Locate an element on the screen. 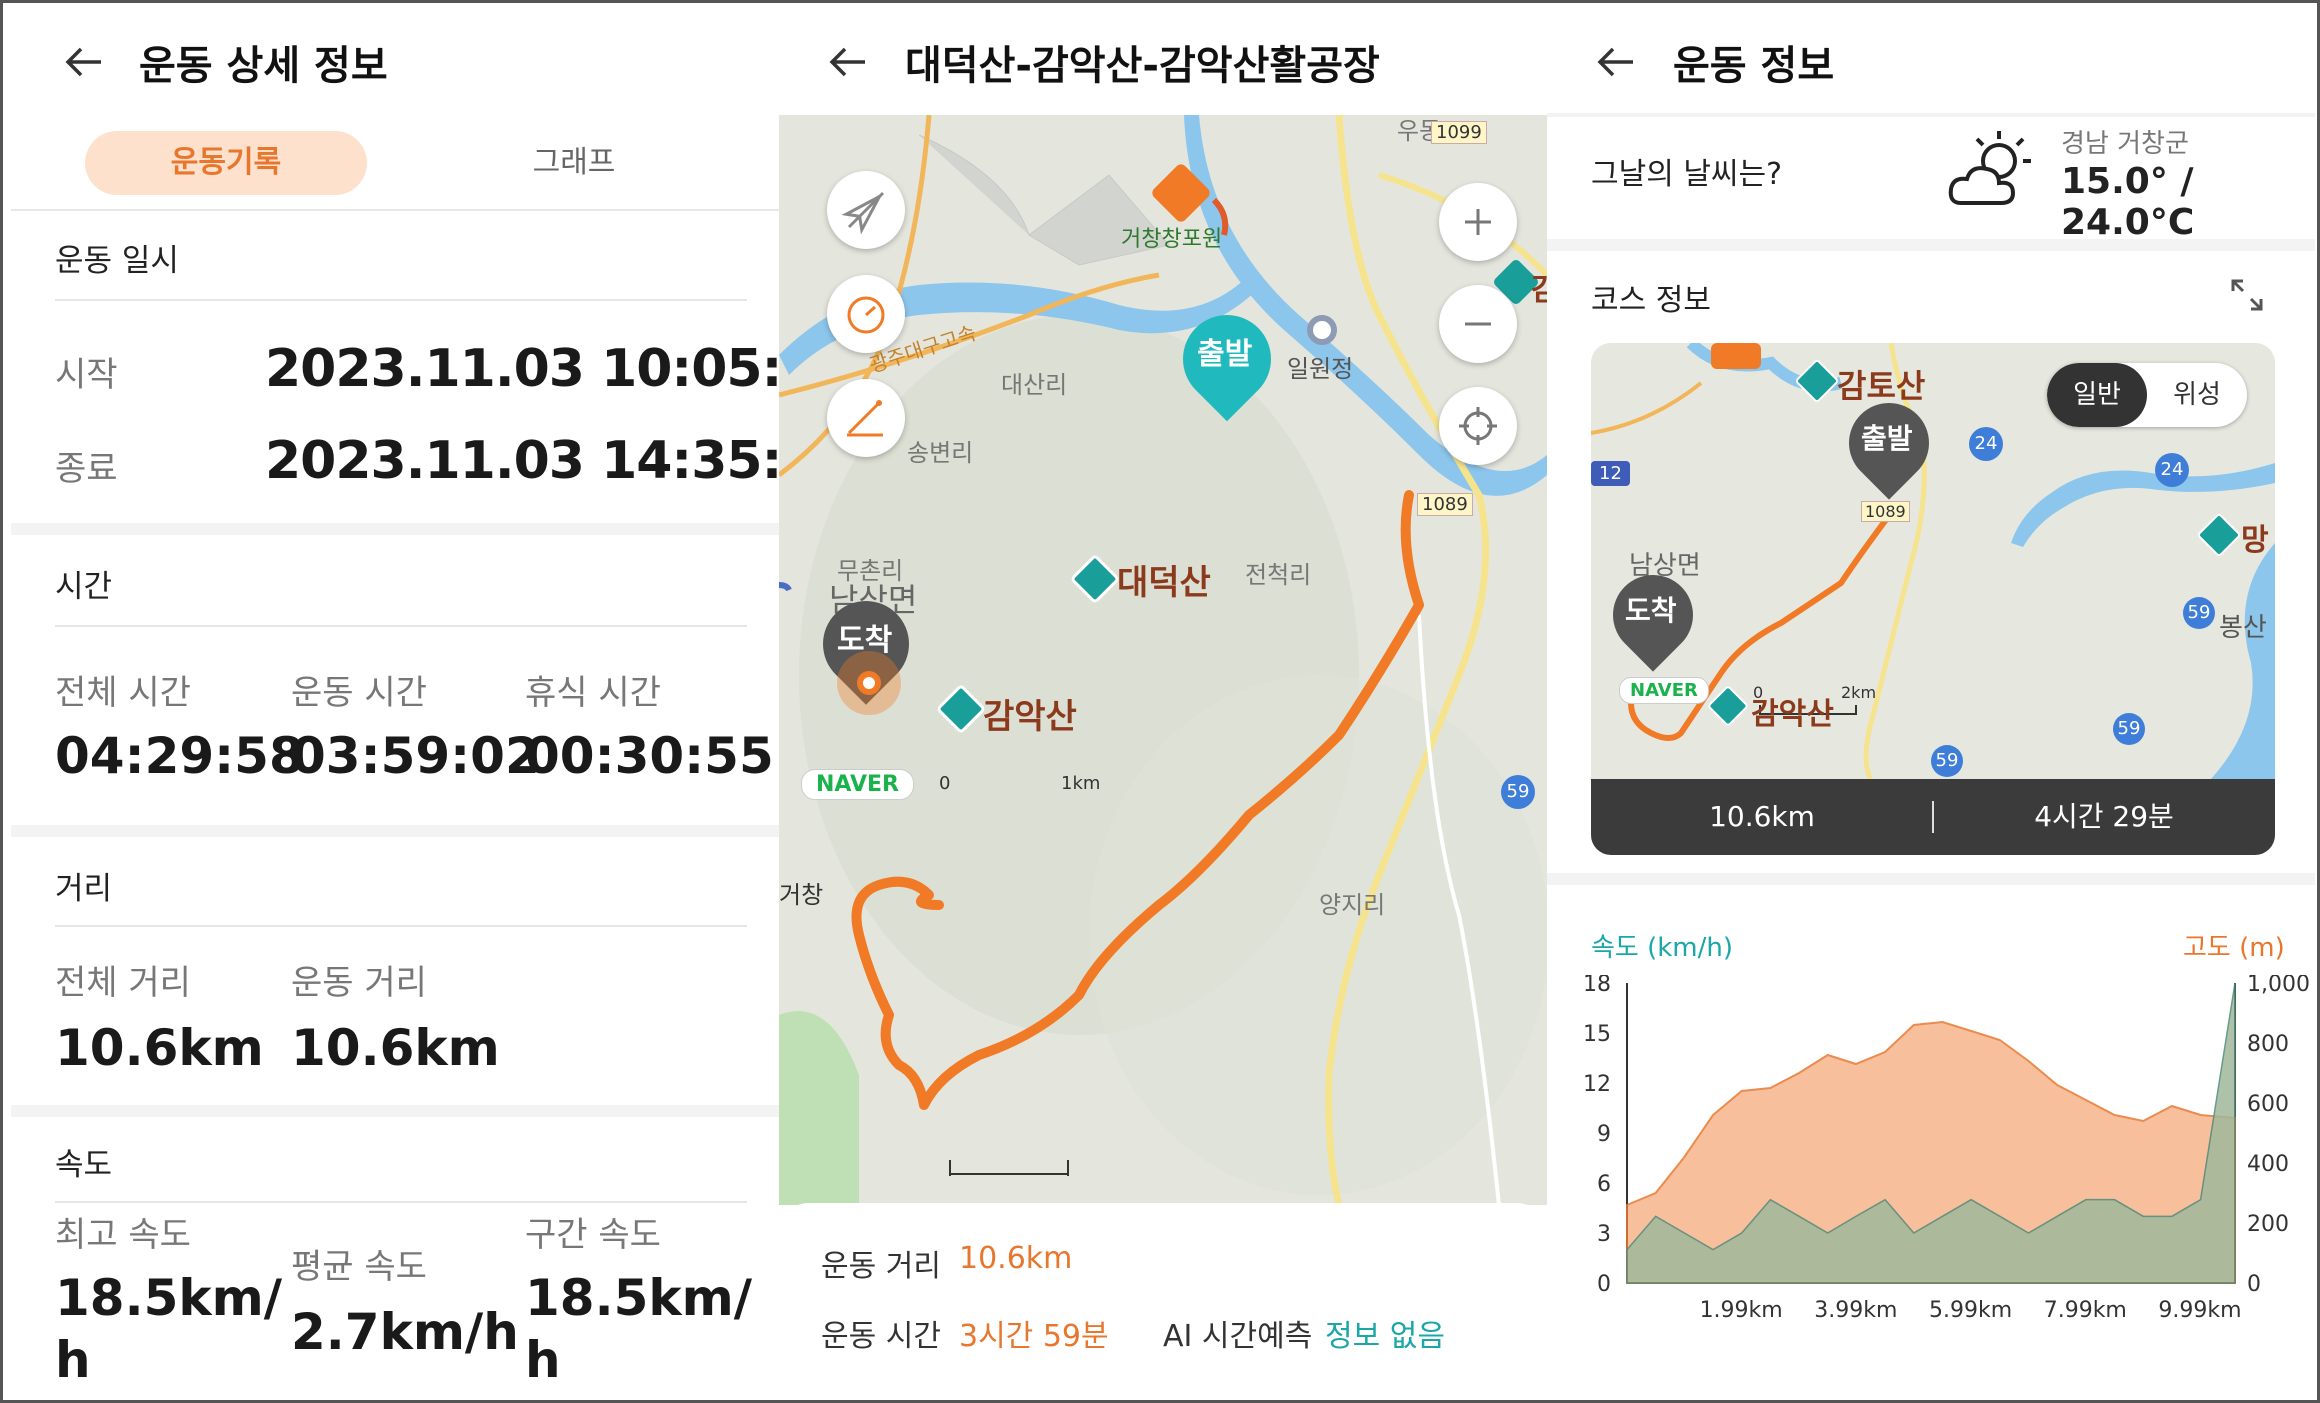  max-speed-value: 18.5km/ is located at coordinates (168, 1298).